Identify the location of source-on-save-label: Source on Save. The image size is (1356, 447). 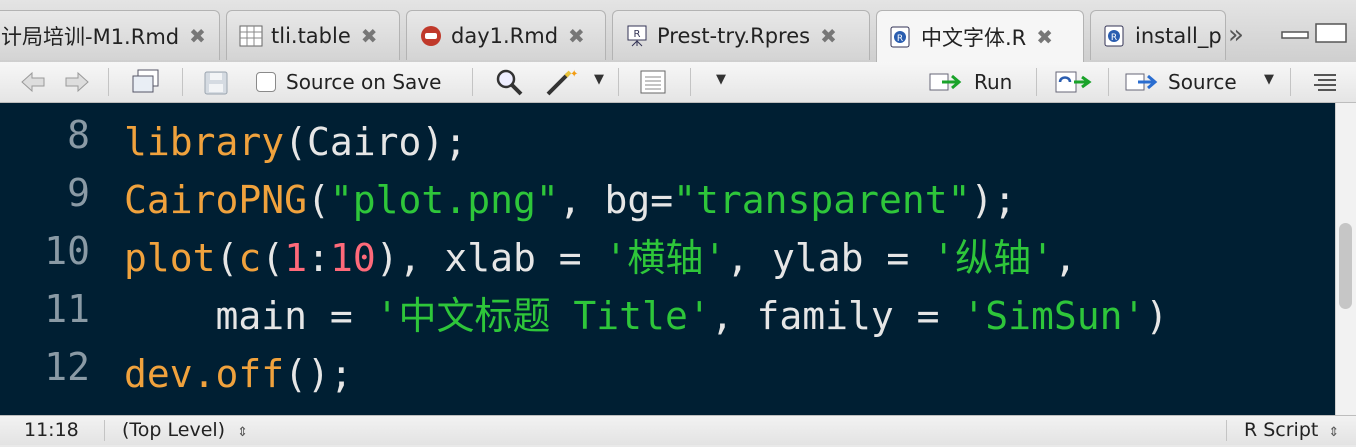
(364, 82).